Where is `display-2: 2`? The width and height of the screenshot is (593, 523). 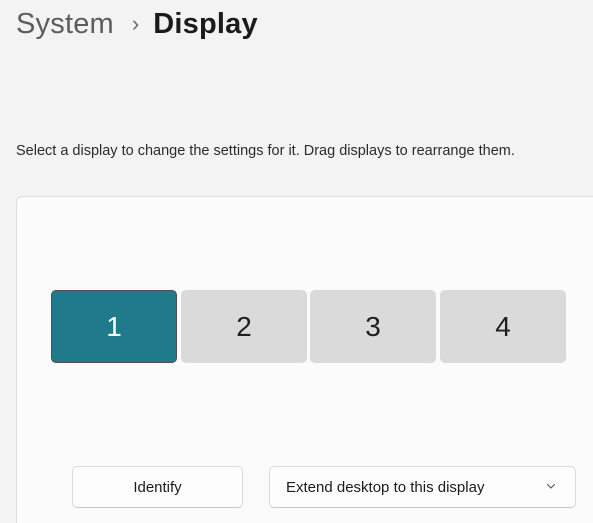 display-2: 2 is located at coordinates (244, 326).